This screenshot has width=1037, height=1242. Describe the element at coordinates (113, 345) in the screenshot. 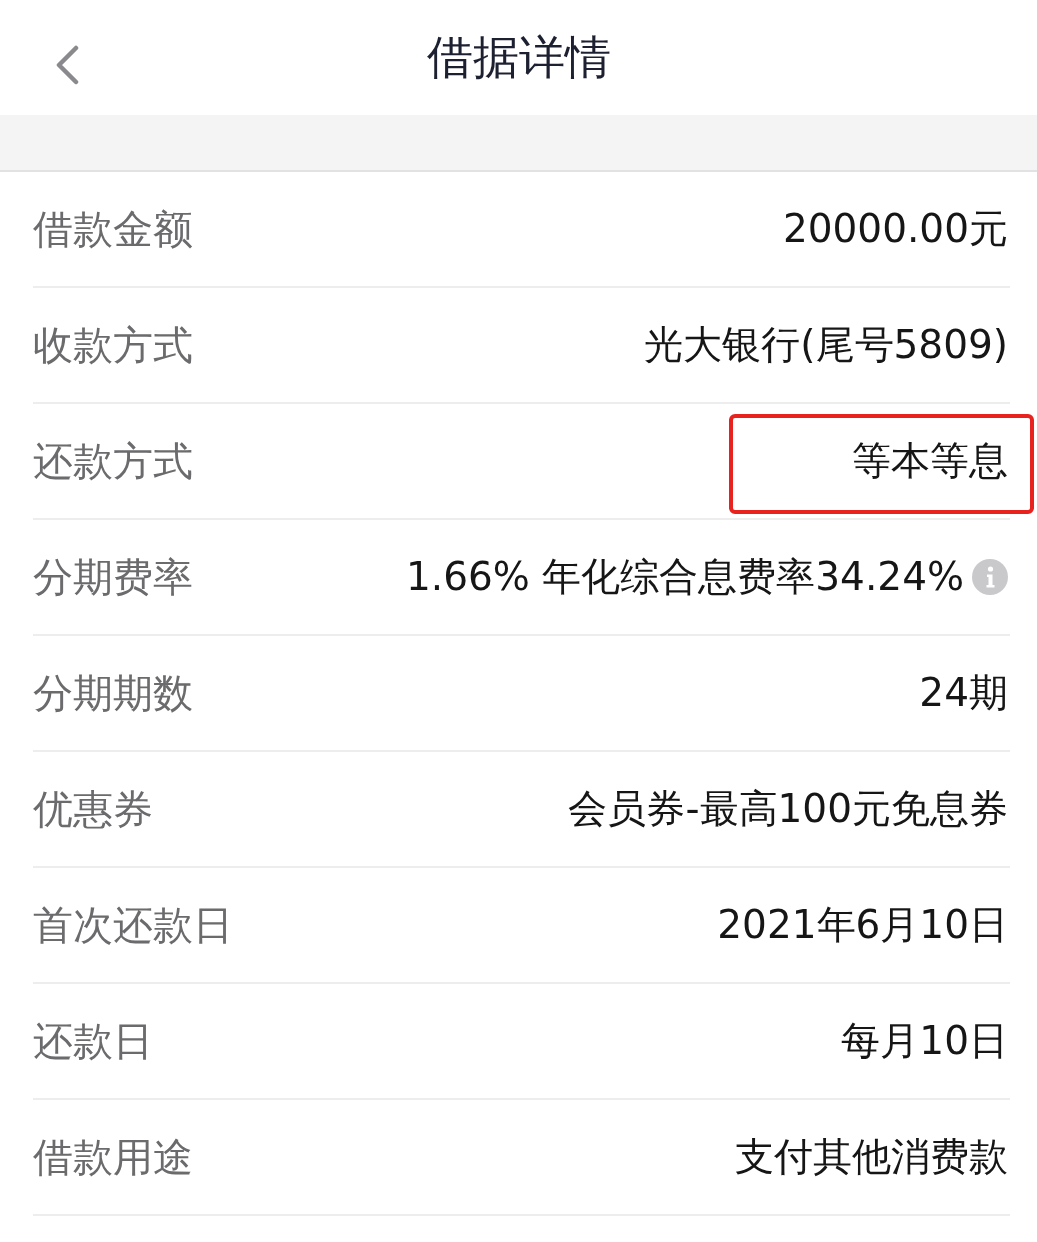

I see `field-label: 收款方式` at that location.